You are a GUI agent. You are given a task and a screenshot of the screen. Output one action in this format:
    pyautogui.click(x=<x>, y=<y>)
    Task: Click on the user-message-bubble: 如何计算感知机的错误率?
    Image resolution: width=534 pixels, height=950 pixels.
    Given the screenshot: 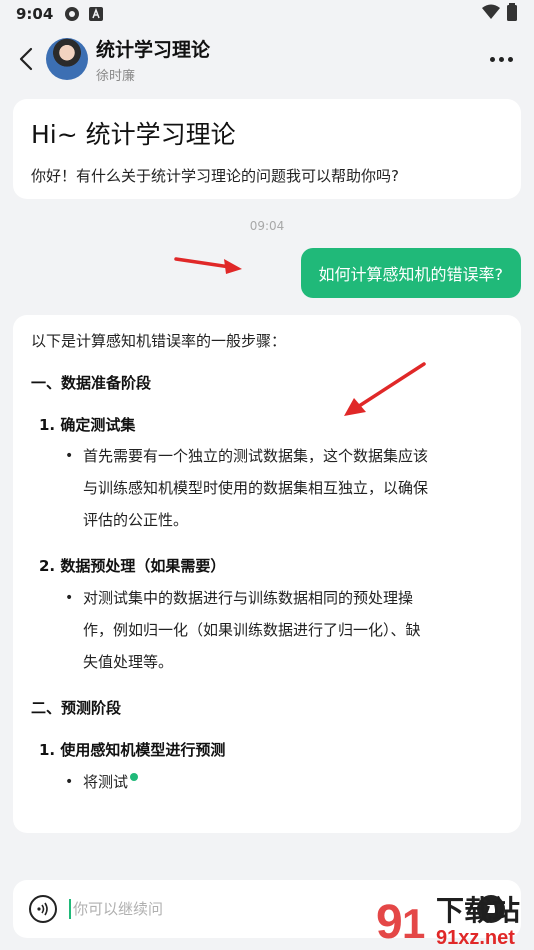 What is the action you would take?
    pyautogui.click(x=410, y=273)
    